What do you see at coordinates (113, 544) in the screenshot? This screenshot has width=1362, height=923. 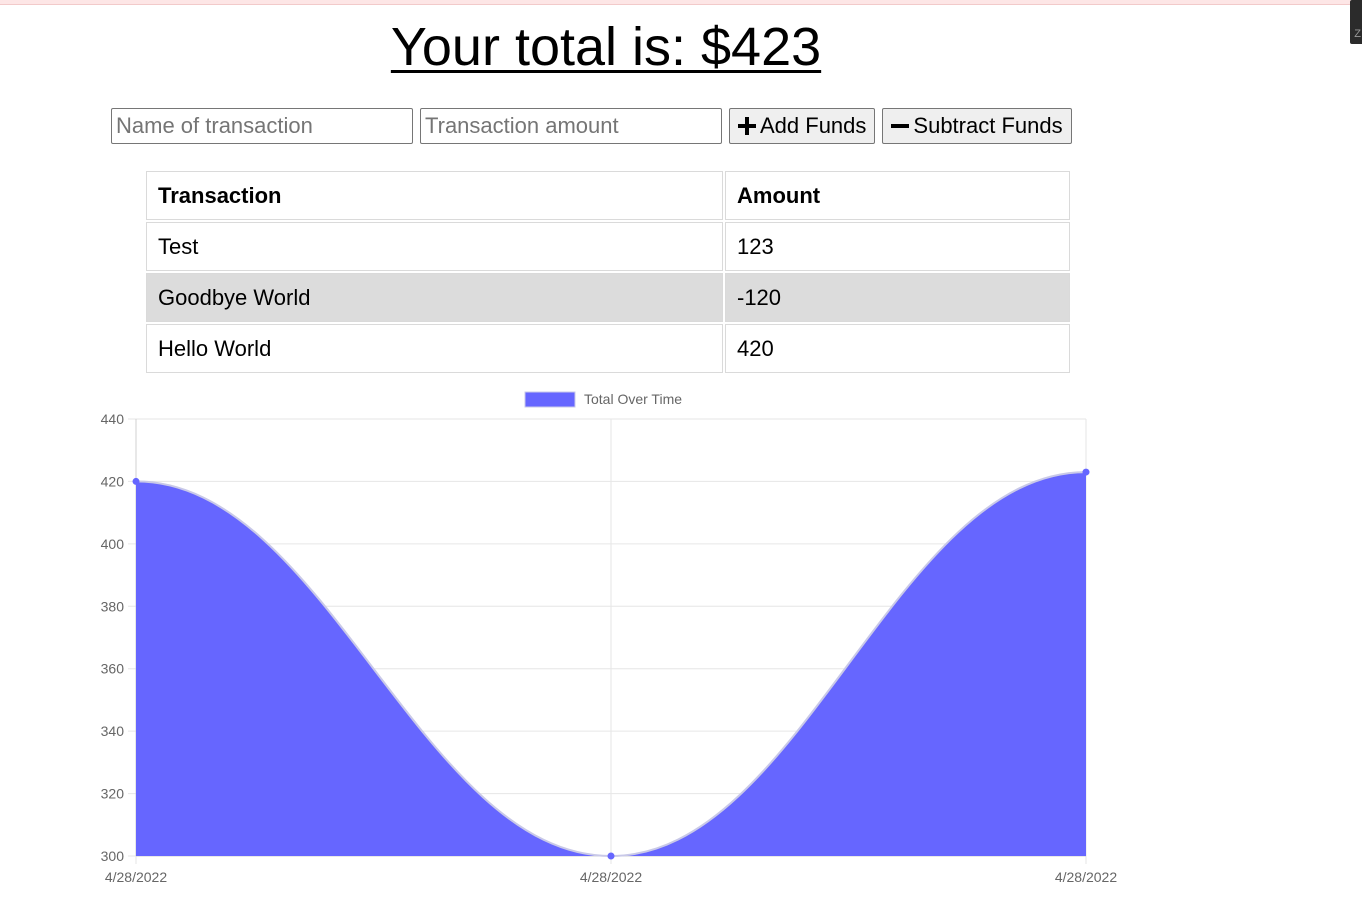 I see `y-tick-label: 400` at bounding box center [113, 544].